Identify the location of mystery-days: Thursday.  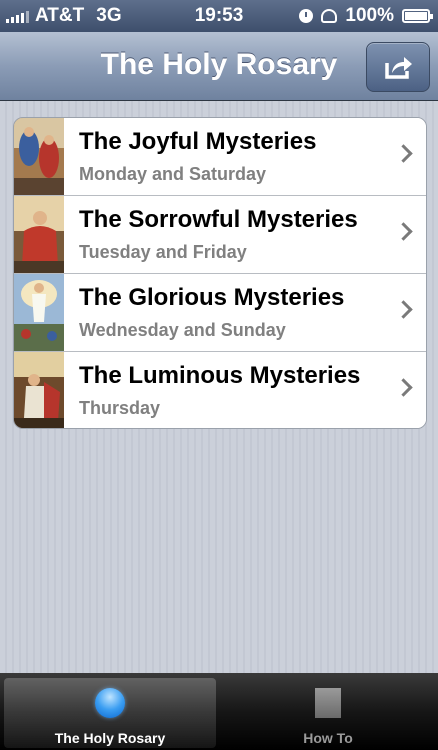
(120, 408).